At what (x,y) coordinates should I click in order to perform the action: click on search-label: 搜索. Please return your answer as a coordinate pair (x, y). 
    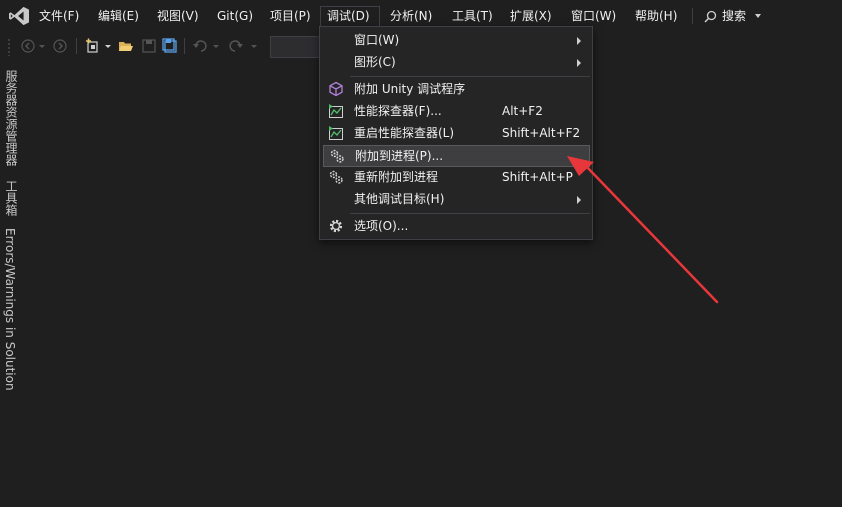
    Looking at the image, I should click on (734, 16).